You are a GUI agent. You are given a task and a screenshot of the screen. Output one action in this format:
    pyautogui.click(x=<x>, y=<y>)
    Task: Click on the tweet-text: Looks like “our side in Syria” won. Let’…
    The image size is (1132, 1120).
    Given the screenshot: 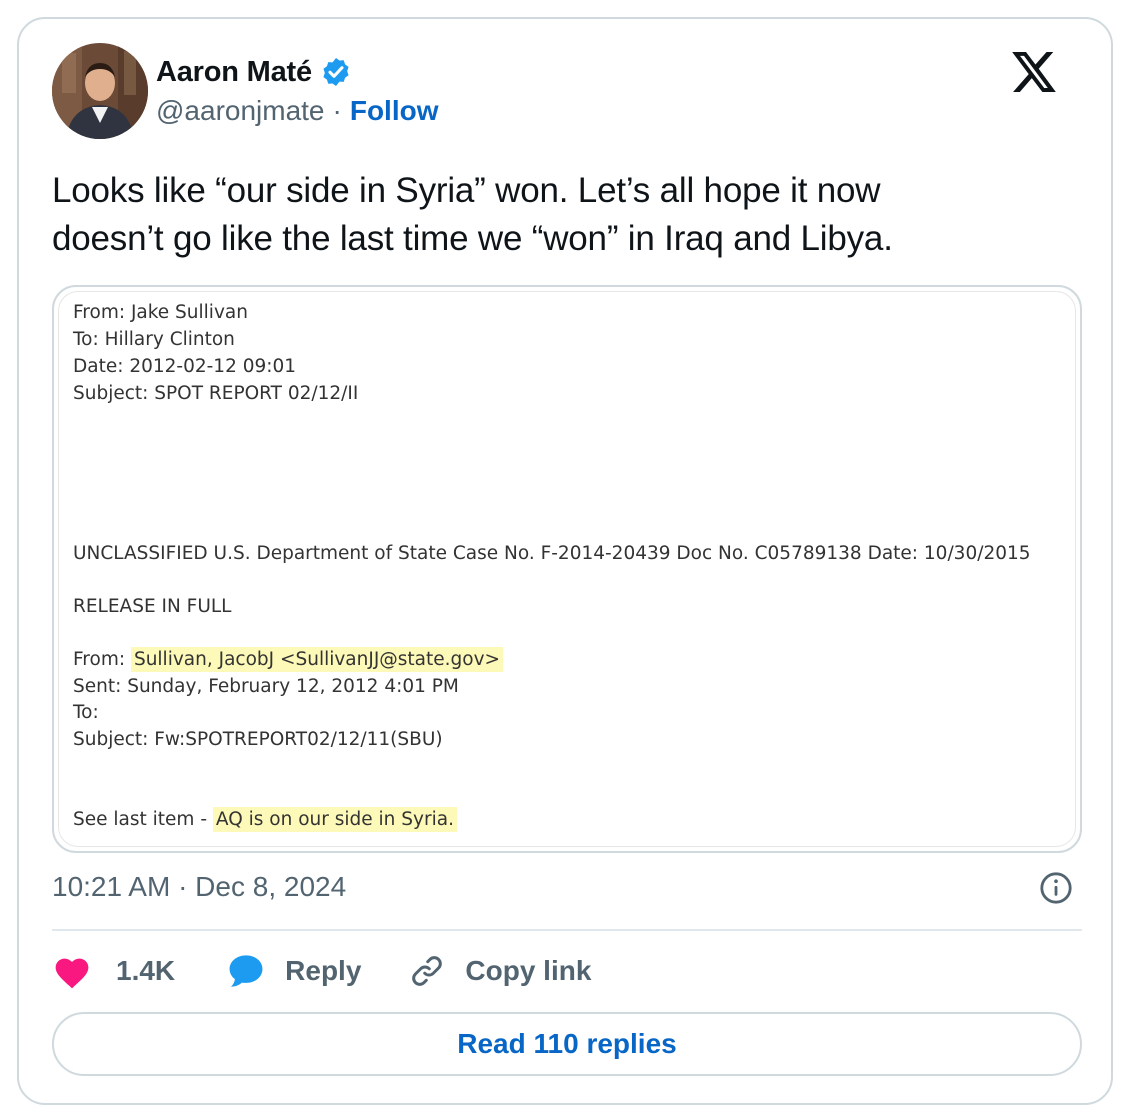 What is the action you would take?
    pyautogui.click(x=567, y=215)
    